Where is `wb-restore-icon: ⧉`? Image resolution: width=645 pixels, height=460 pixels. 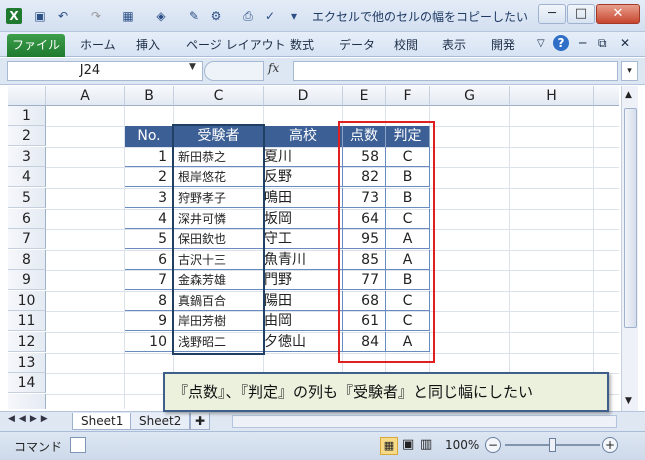
wb-restore-icon: ⧉ is located at coordinates (602, 43).